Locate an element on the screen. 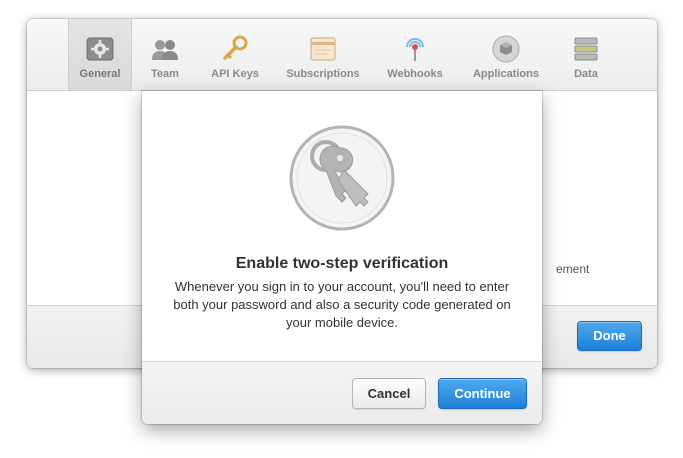  tab-team: Team is located at coordinates (165, 54).